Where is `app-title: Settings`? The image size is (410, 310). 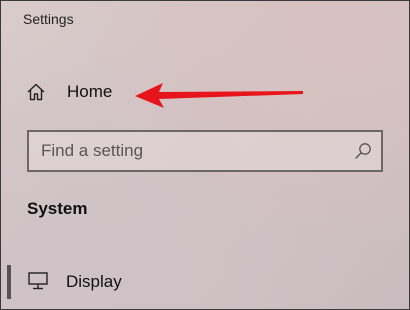 app-title: Settings is located at coordinates (48, 19).